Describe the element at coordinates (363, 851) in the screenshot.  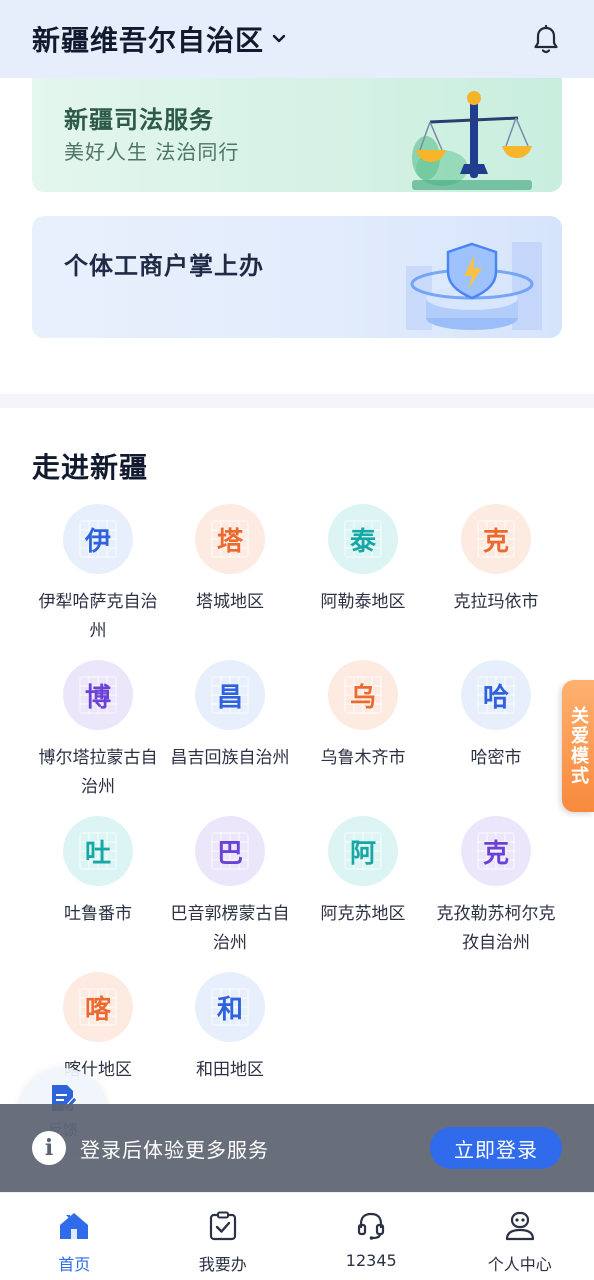
I see `region-badge: 阿` at that location.